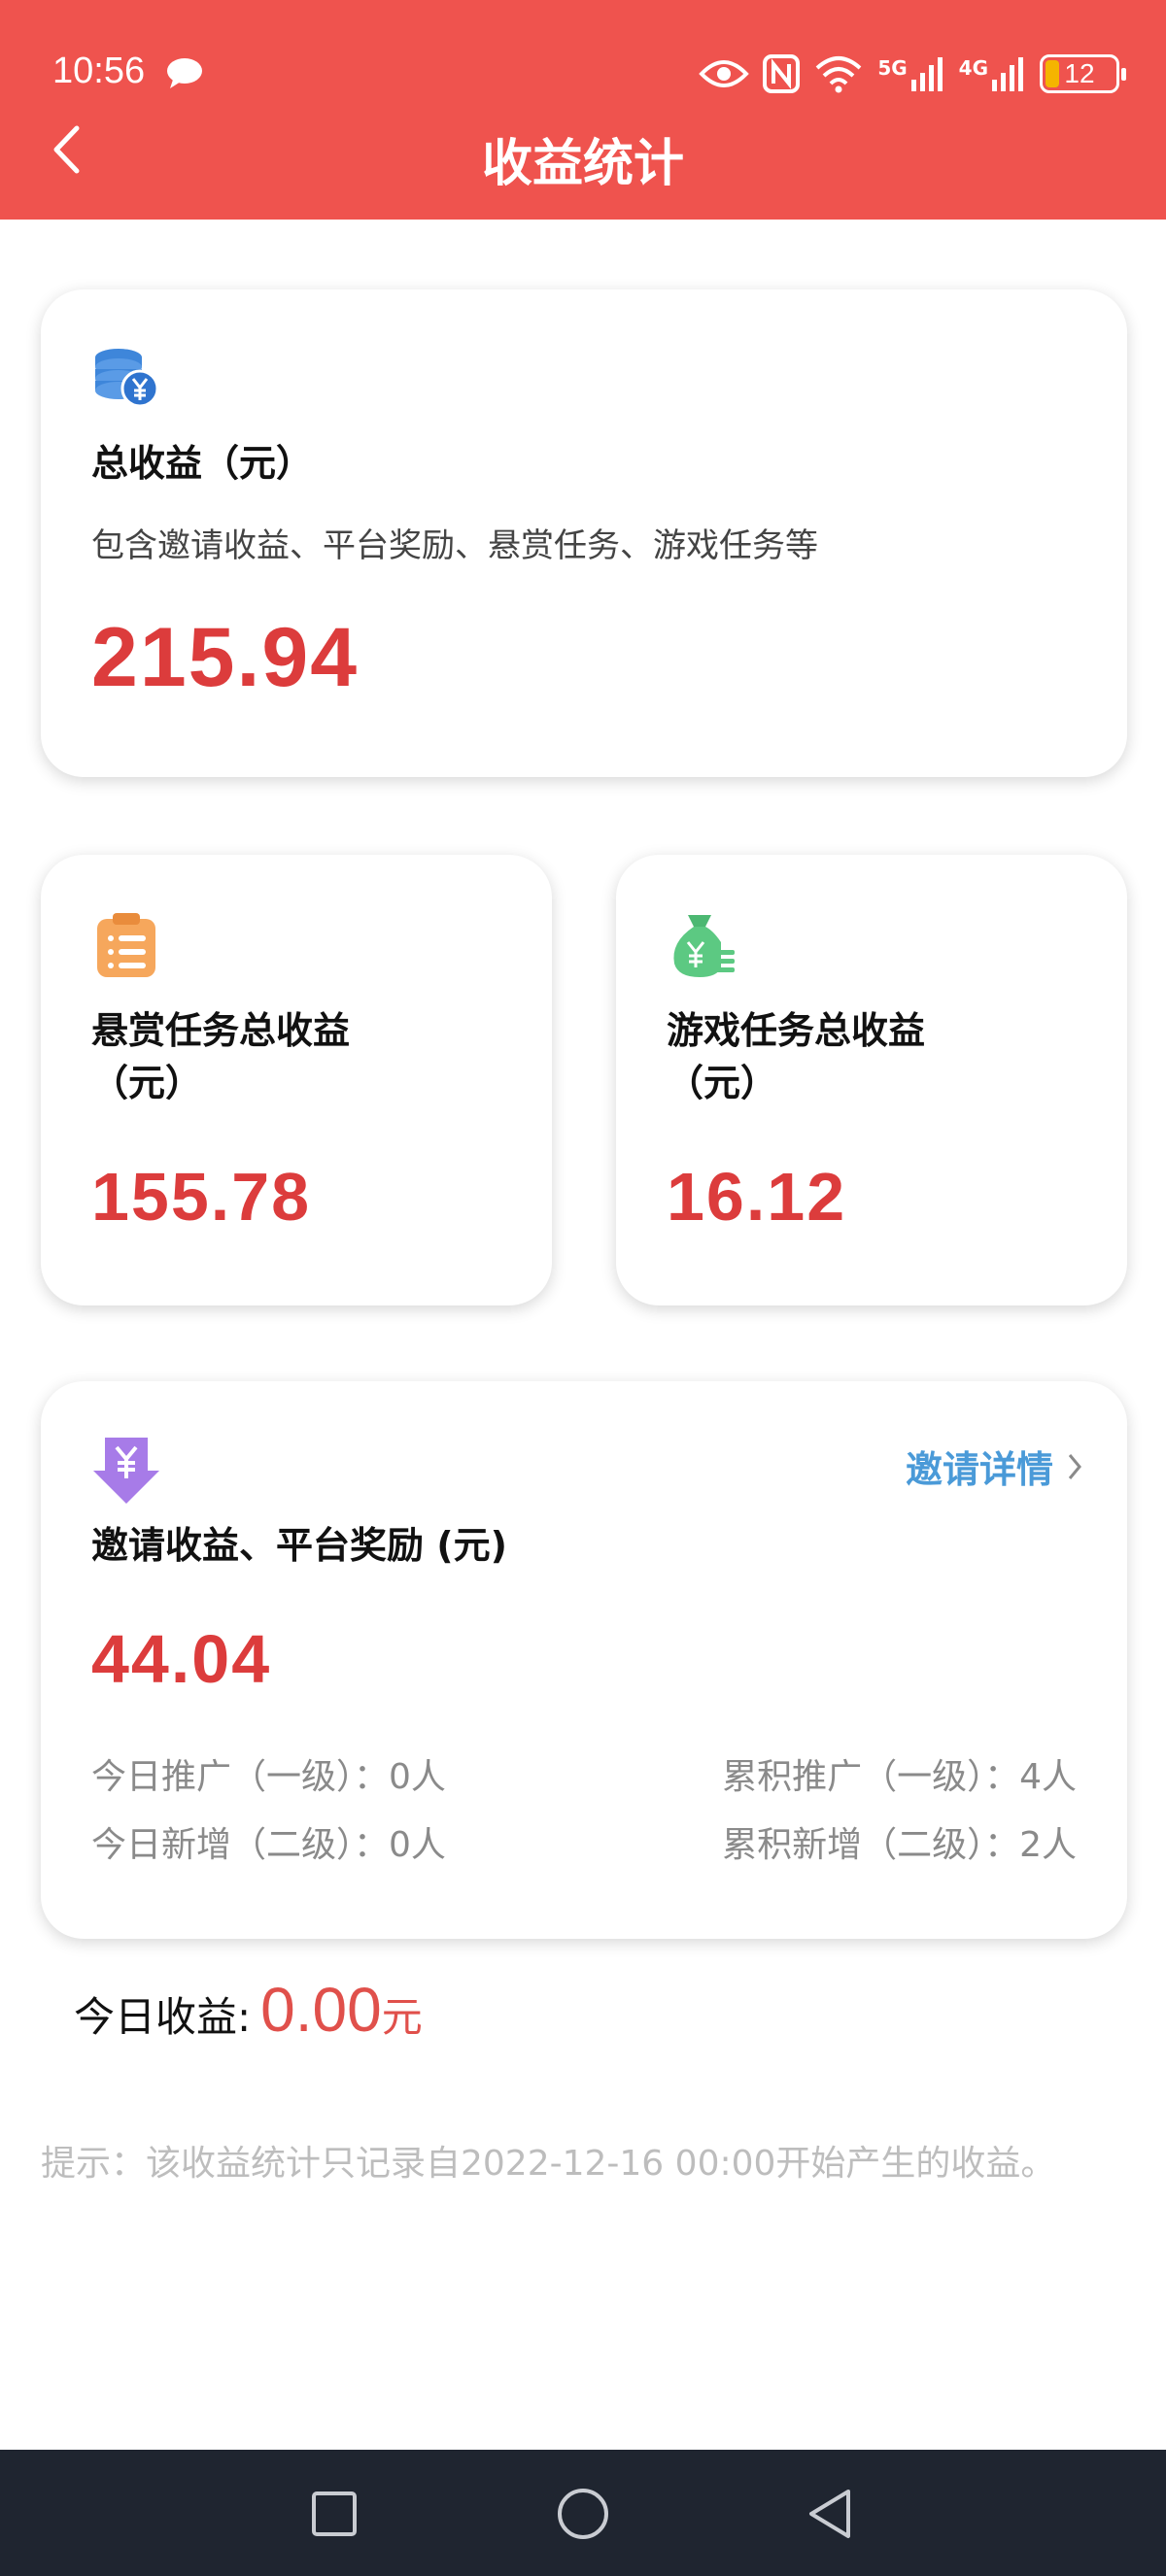 The image size is (1166, 2576). Describe the element at coordinates (992, 73) in the screenshot. I see `signal-4g-icon: 4G` at that location.